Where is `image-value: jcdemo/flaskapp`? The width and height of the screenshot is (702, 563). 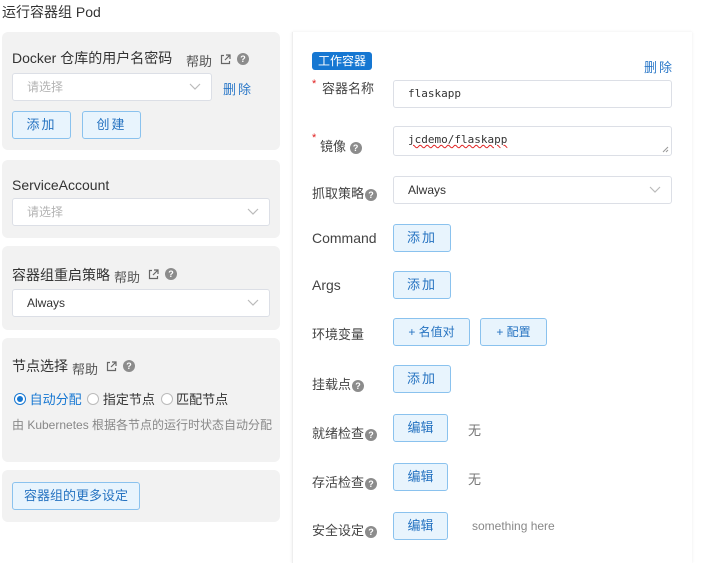
image-value: jcdemo/flaskapp is located at coordinates (458, 139).